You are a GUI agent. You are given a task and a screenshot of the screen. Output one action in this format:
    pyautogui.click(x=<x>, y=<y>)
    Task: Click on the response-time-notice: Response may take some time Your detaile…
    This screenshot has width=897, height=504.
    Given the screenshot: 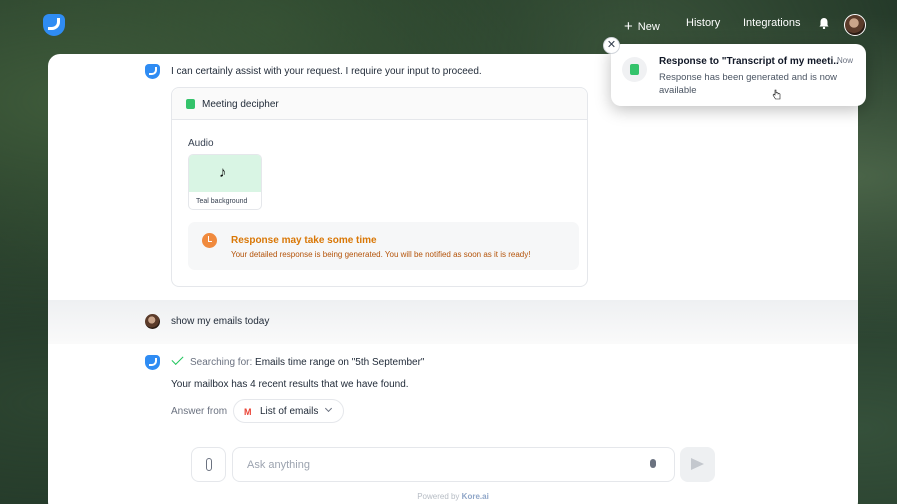 What is the action you would take?
    pyautogui.click(x=383, y=246)
    